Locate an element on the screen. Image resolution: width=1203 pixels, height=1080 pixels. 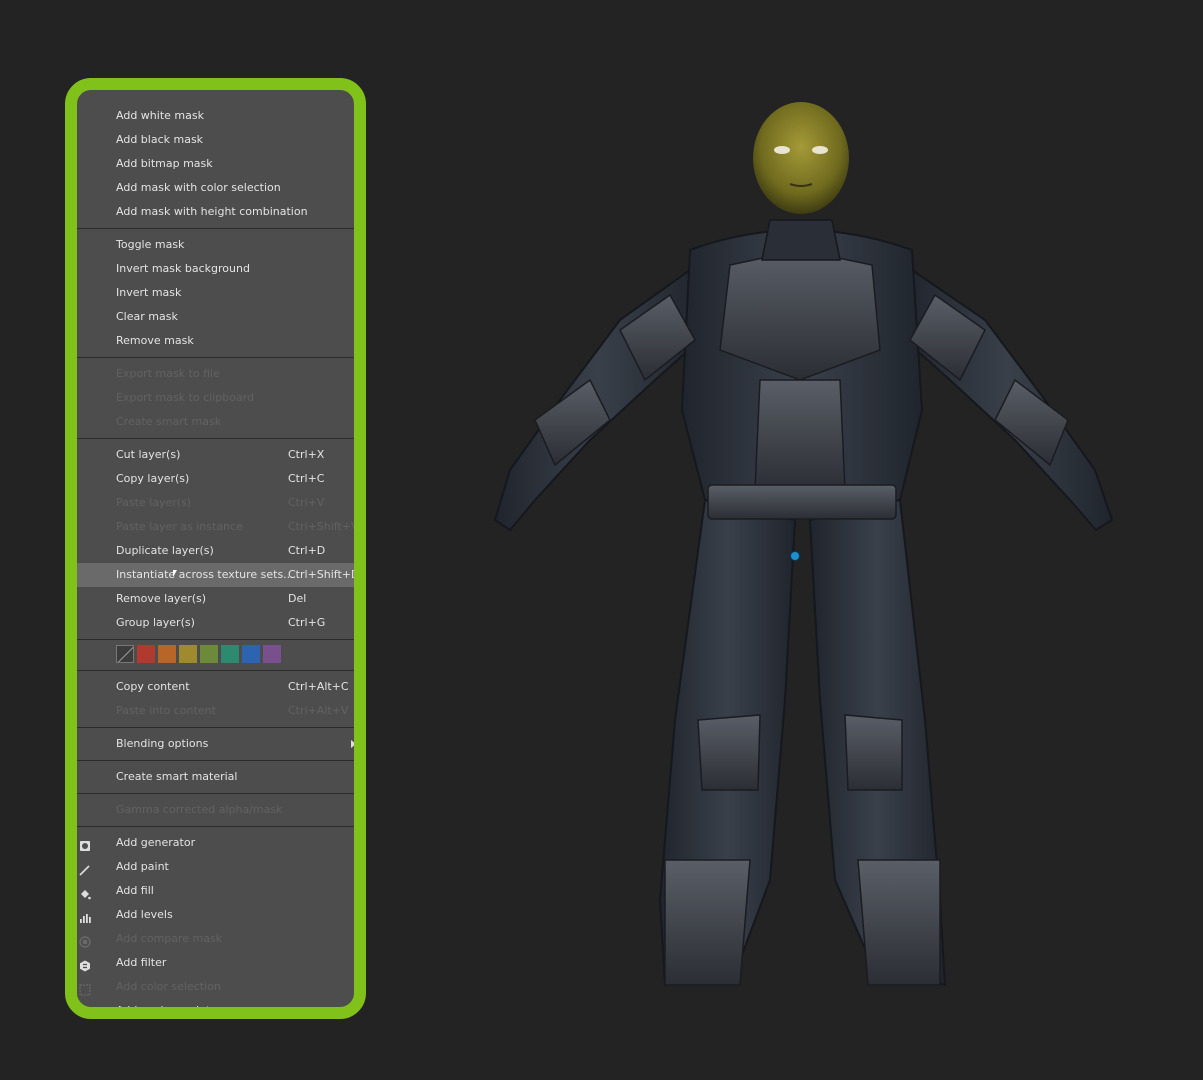
menu-item-label: Paste layer(s) is located at coordinates (154, 502).